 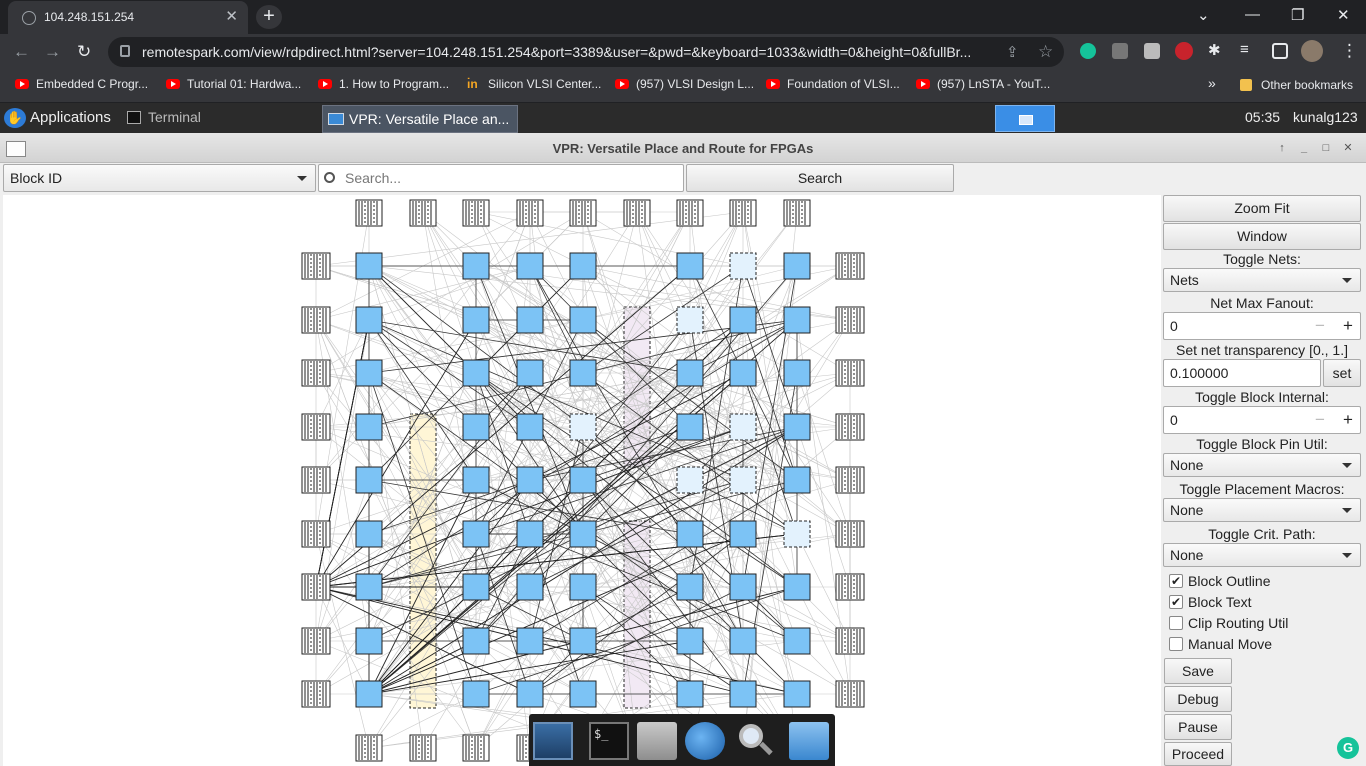 I want to click on puzzle-icon: ✱, so click(x=1216, y=50).